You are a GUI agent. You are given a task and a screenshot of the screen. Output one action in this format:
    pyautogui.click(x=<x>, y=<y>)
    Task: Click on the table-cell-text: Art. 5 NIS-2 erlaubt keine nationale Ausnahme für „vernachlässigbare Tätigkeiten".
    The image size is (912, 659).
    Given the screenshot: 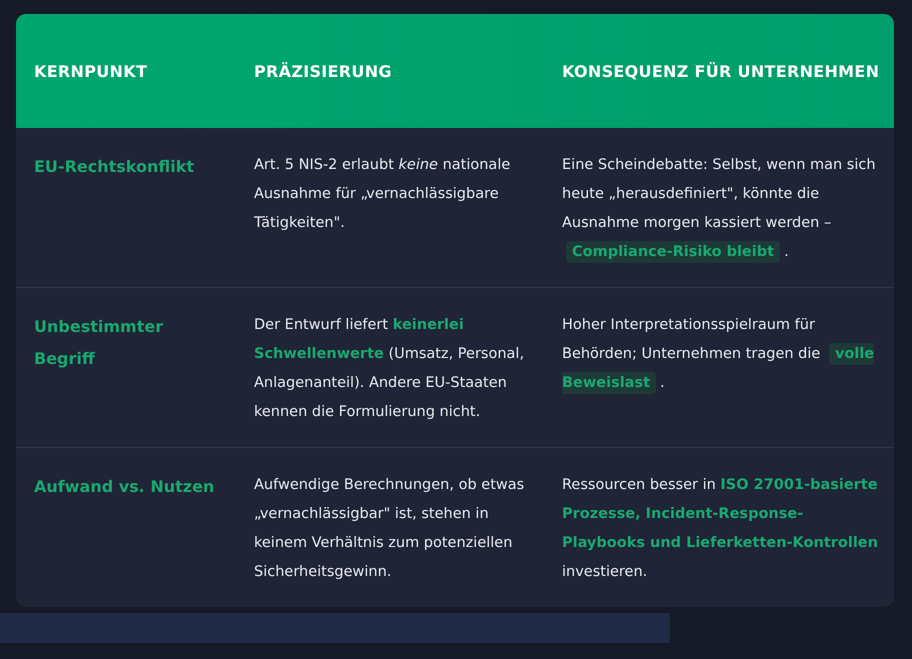 What is the action you would take?
    pyautogui.click(x=382, y=194)
    